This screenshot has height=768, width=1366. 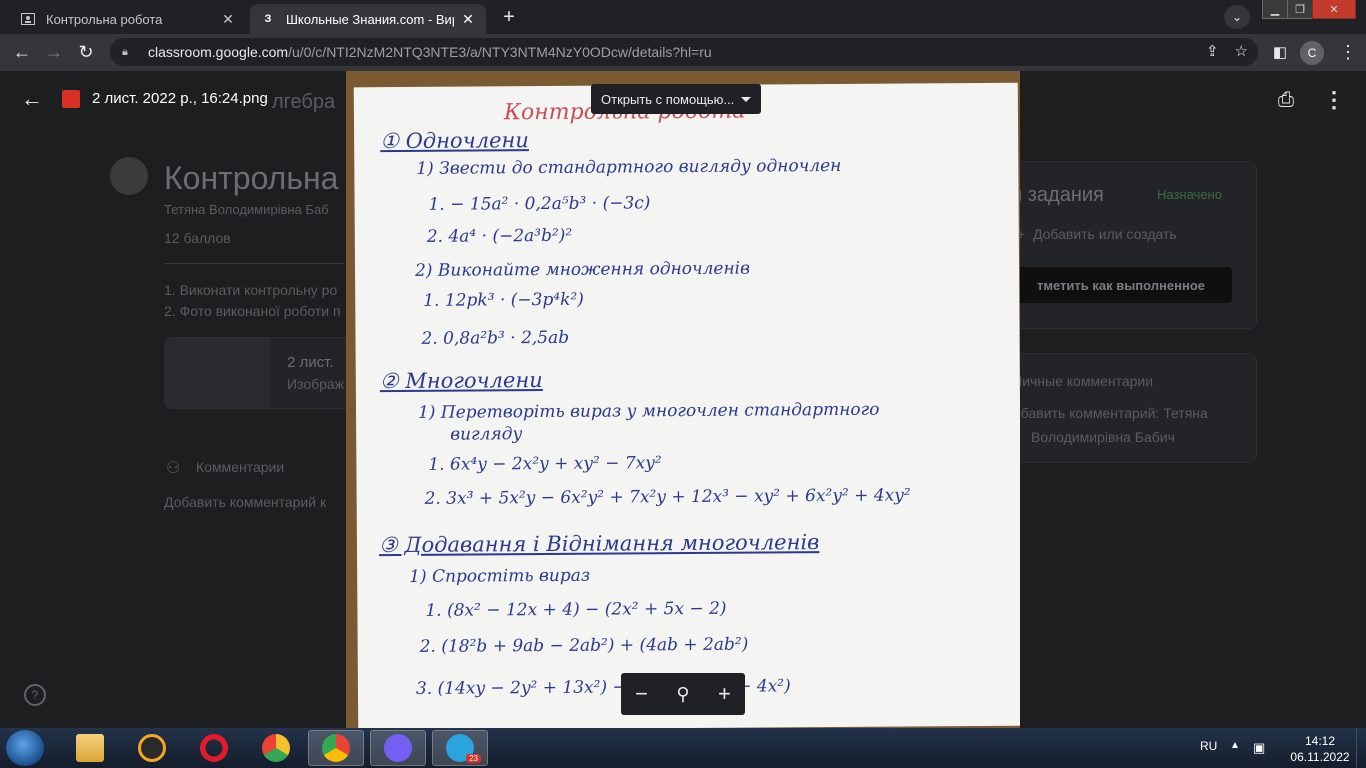 What do you see at coordinates (1280, 52) in the screenshot?
I see `side-panel-icon: ◧` at bounding box center [1280, 52].